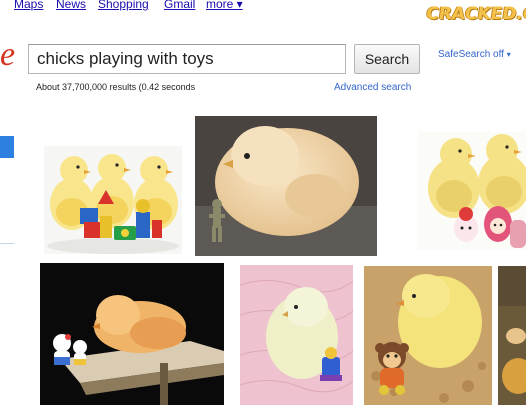 The image size is (526, 405). What do you see at coordinates (28, 5) in the screenshot?
I see `nav-maps: Maps` at bounding box center [28, 5].